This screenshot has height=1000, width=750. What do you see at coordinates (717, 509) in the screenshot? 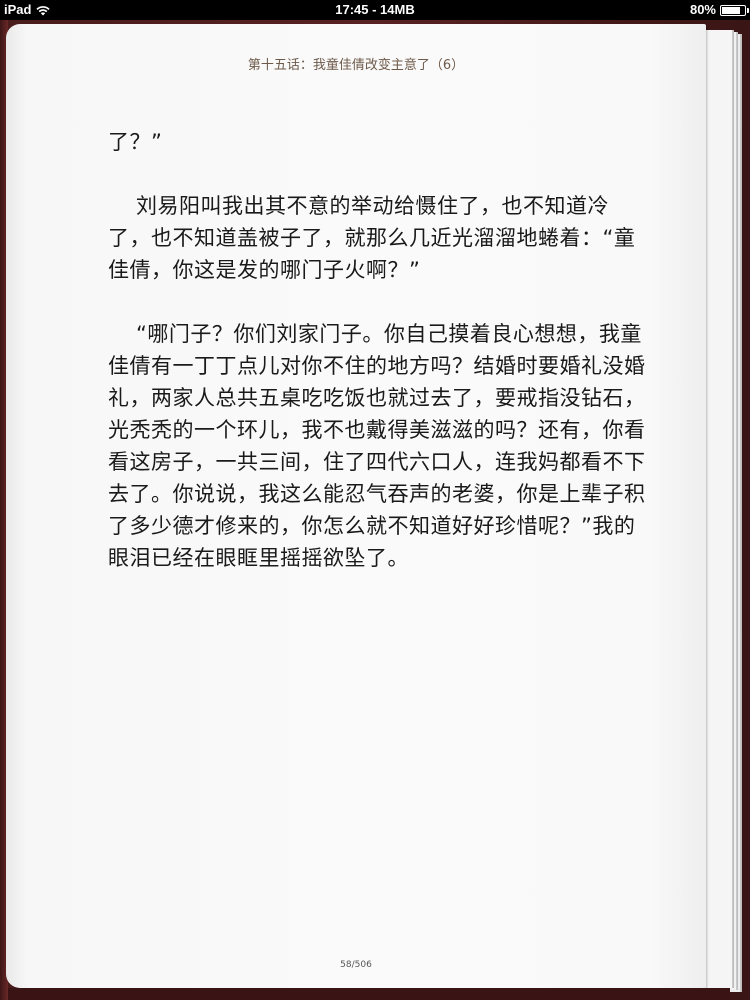
I see `page-stack-edge` at bounding box center [717, 509].